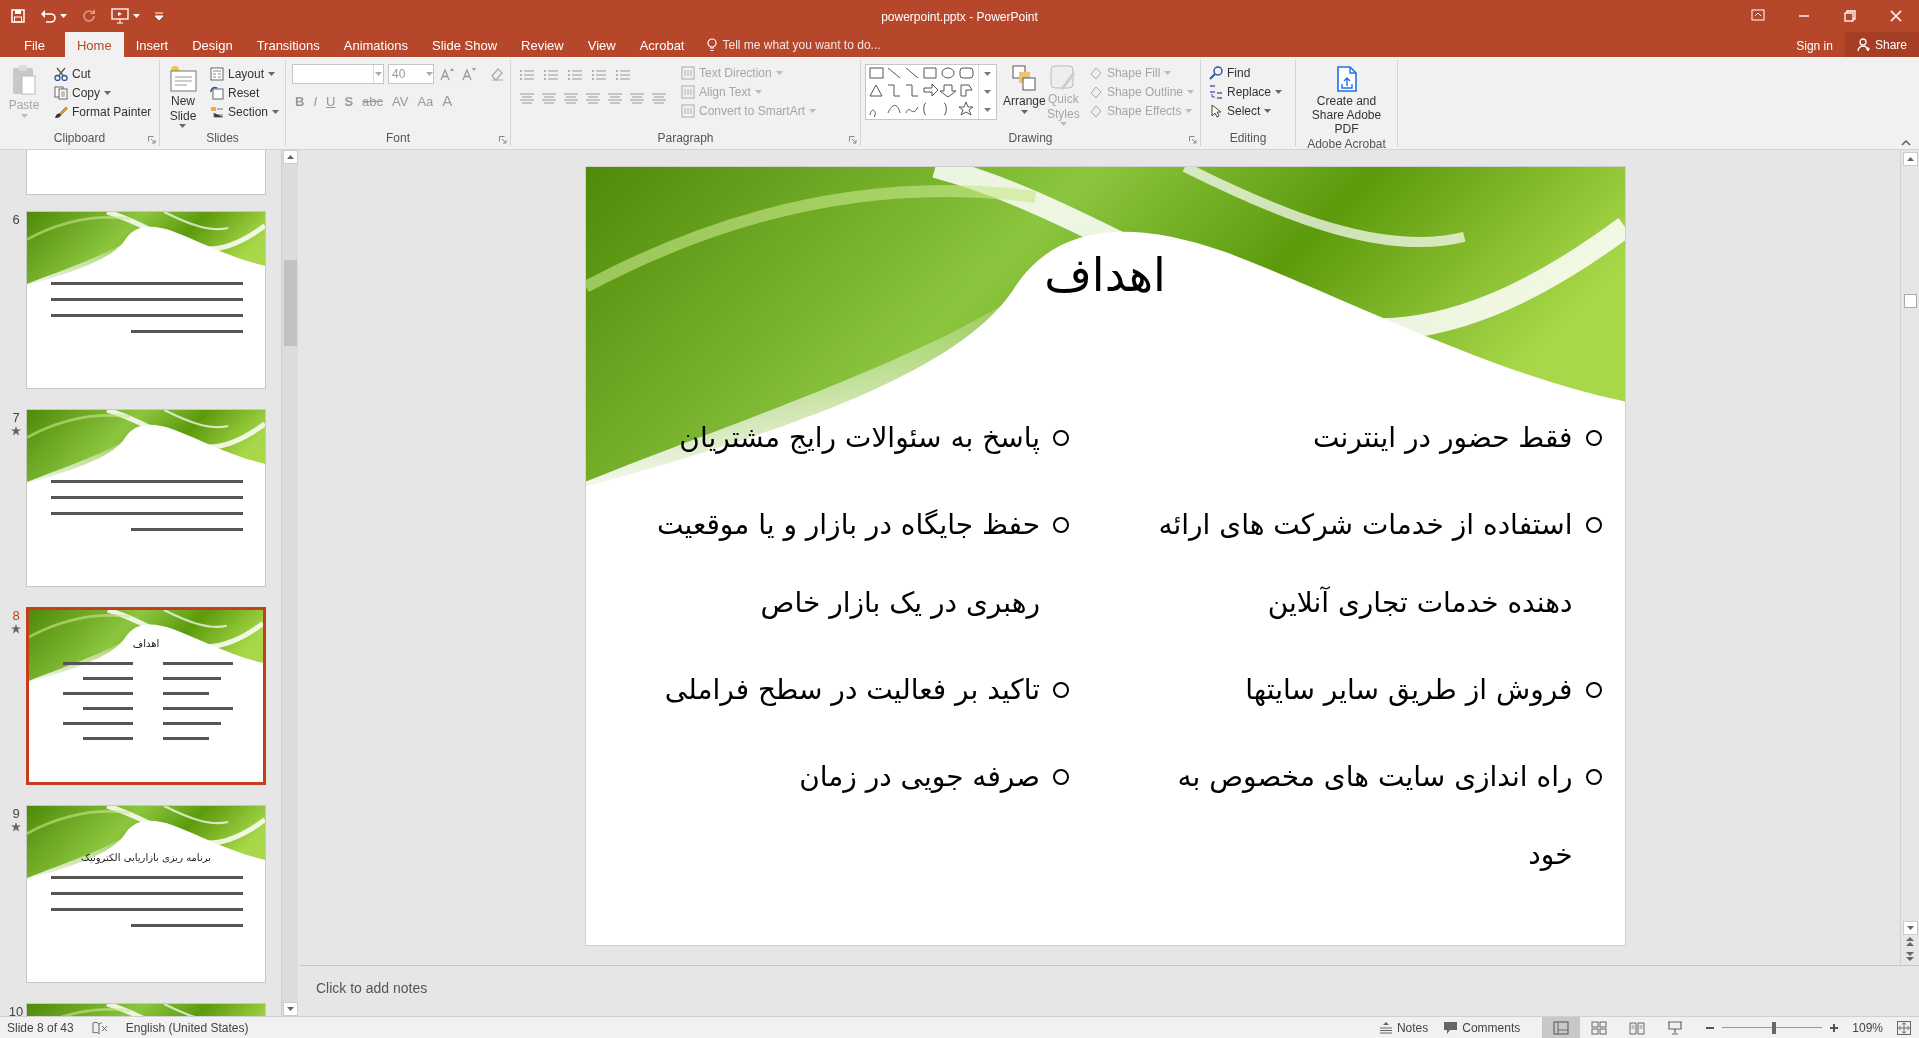  Describe the element at coordinates (1346, 79) in the screenshot. I see `document-share-icon` at that location.